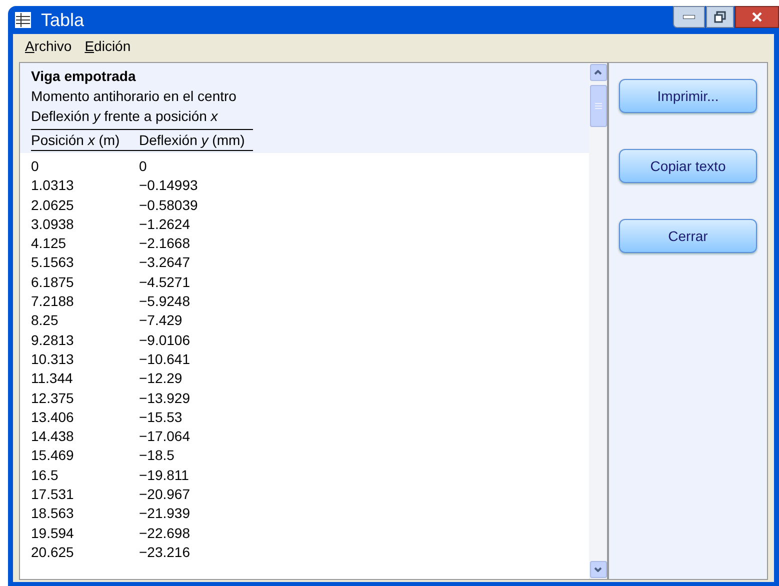 The height and width of the screenshot is (586, 779). Describe the element at coordinates (53, 205) in the screenshot. I see `table-cell-text: 2.0625` at that location.